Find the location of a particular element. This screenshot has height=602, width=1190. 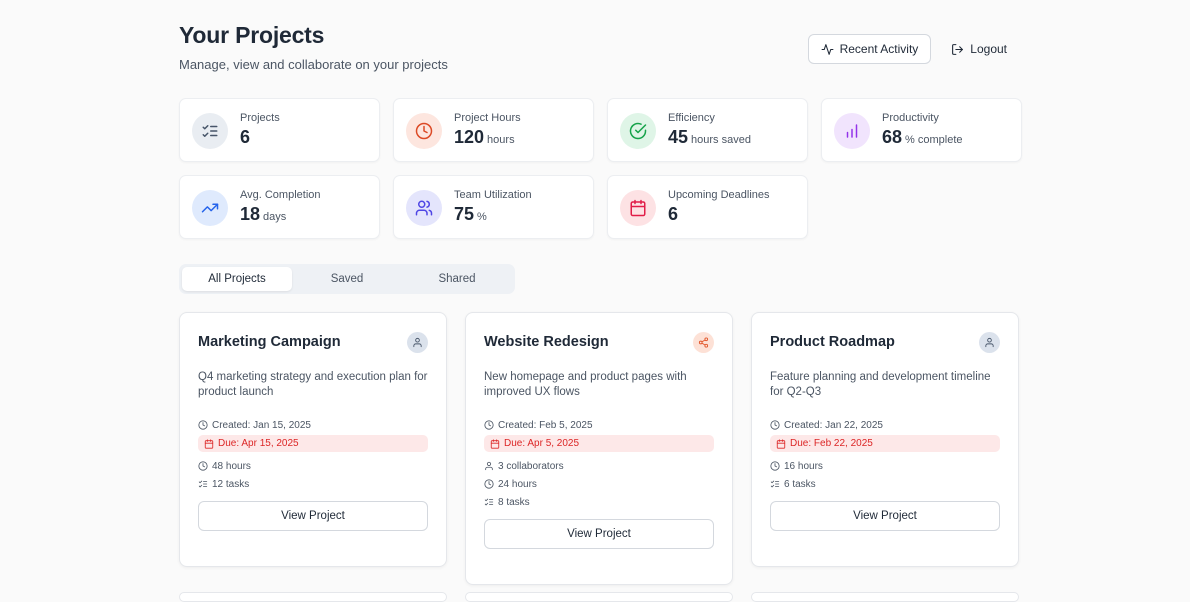

project-tabs: All Projects Saved Shared is located at coordinates (347, 279).